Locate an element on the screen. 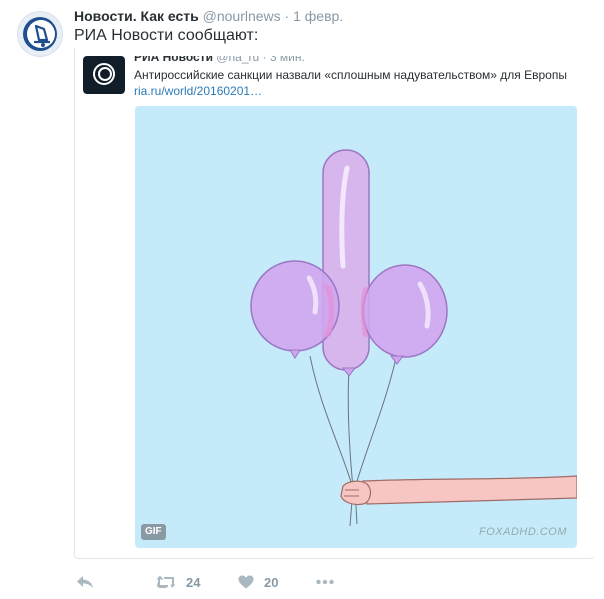 This screenshot has width=604, height=599. quoted-tweet-timestamp: 3 мин. is located at coordinates (287, 60).